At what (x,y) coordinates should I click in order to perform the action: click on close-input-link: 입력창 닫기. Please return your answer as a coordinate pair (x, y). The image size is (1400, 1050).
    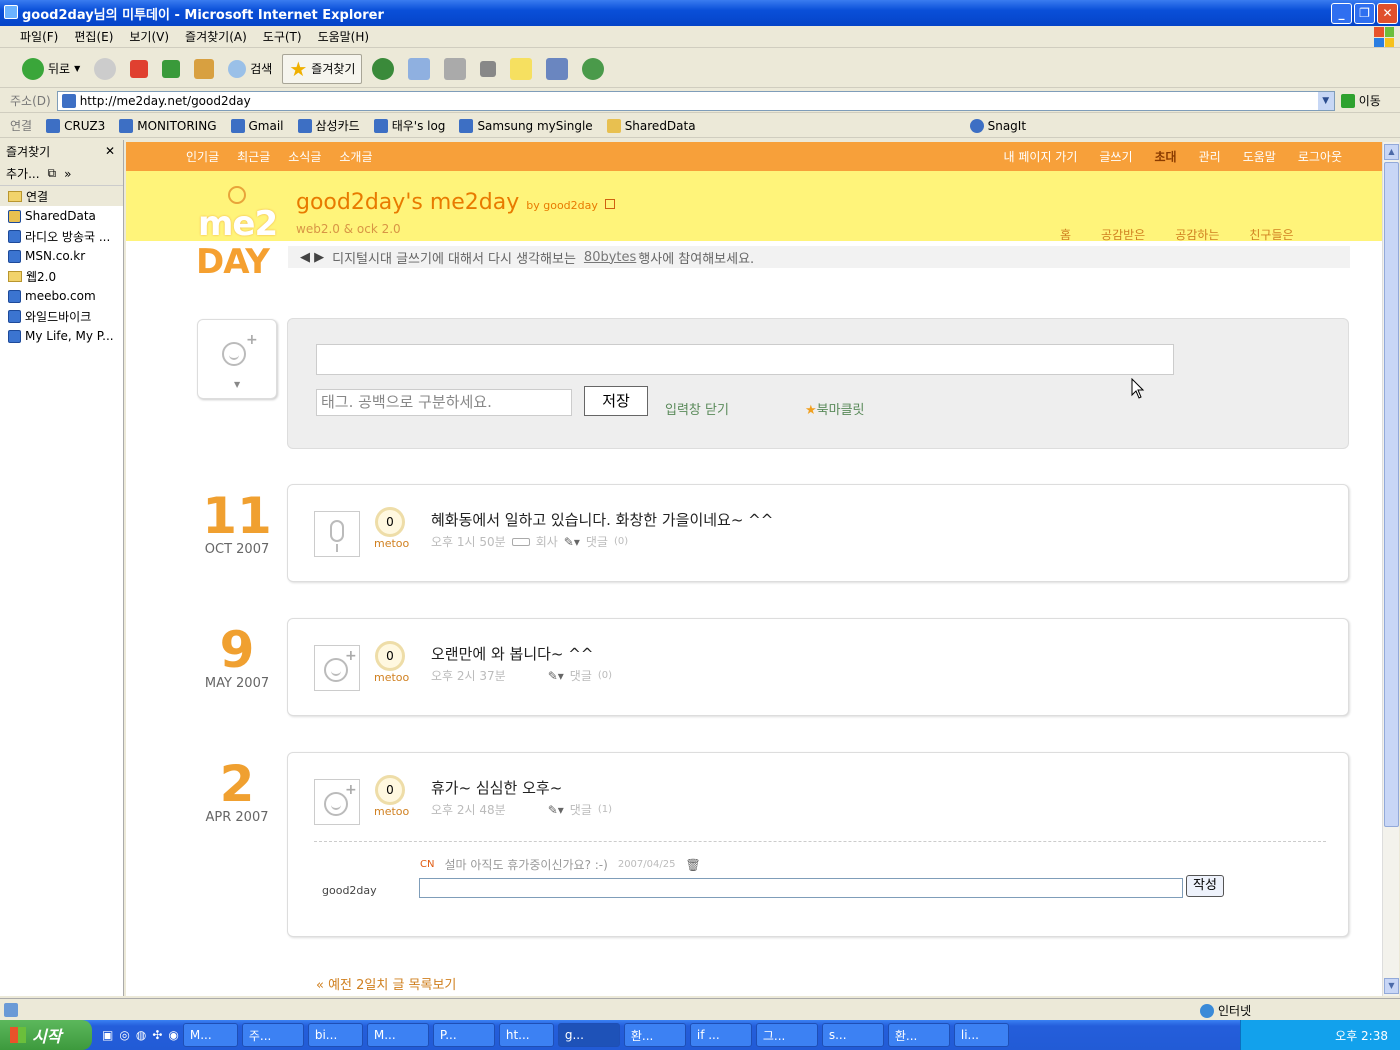
    Looking at the image, I should click on (697, 408).